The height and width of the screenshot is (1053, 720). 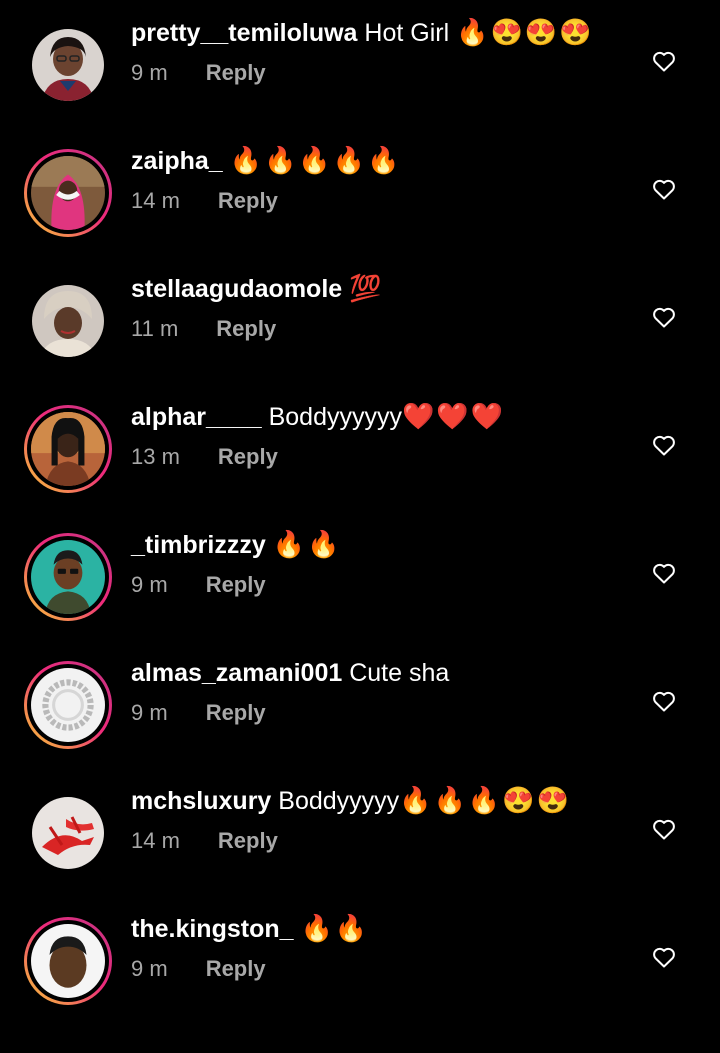 I want to click on comment-username: almas_zamani001, so click(x=236, y=673).